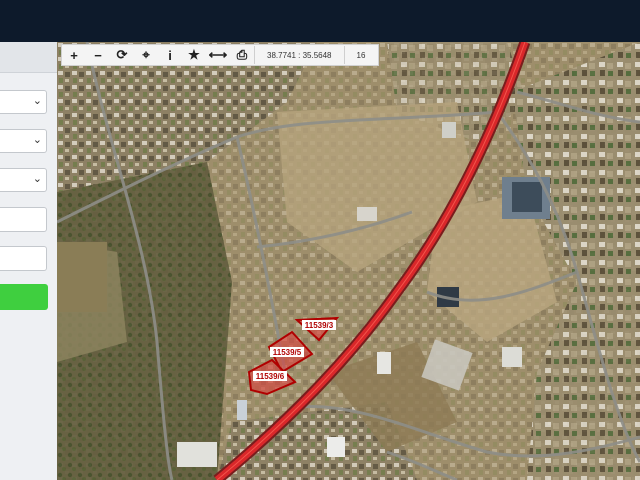 This screenshot has width=640, height=480. I want to click on parcel-label: 11539/3, so click(319, 325).